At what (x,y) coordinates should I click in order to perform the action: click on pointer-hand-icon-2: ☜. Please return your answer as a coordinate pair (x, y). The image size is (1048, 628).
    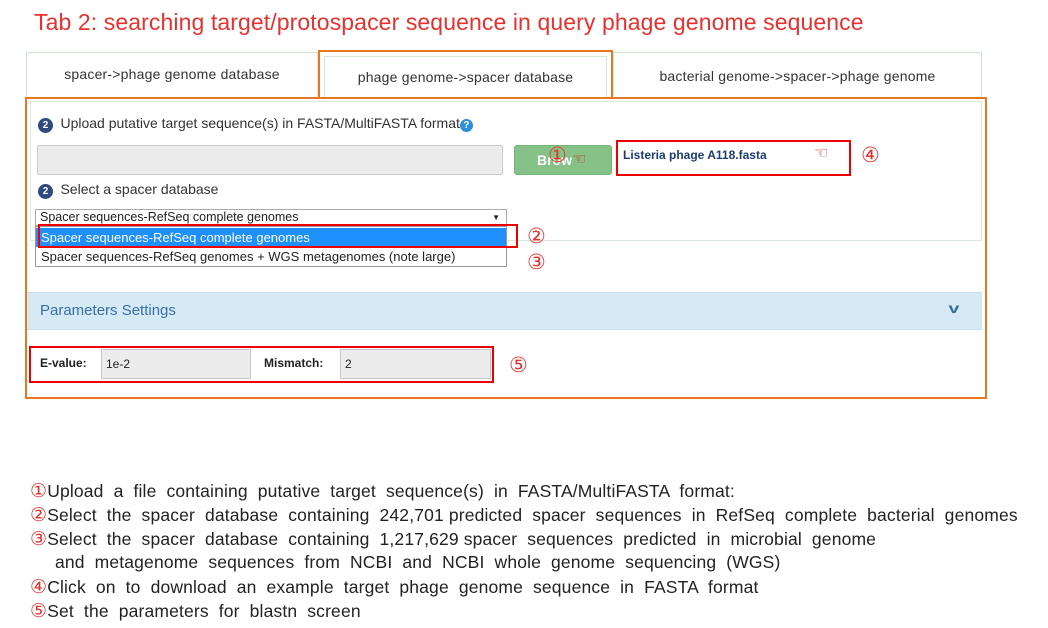
    Looking at the image, I should click on (821, 154).